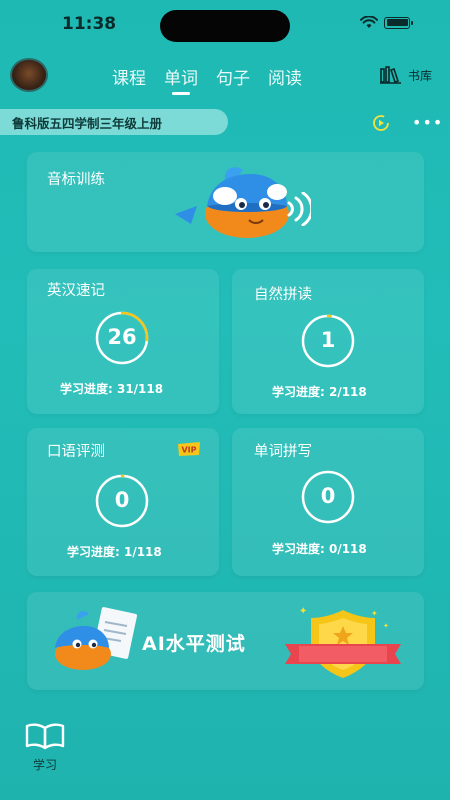 This screenshot has height=800, width=450. I want to click on sound-waves-icon, so click(299, 209).